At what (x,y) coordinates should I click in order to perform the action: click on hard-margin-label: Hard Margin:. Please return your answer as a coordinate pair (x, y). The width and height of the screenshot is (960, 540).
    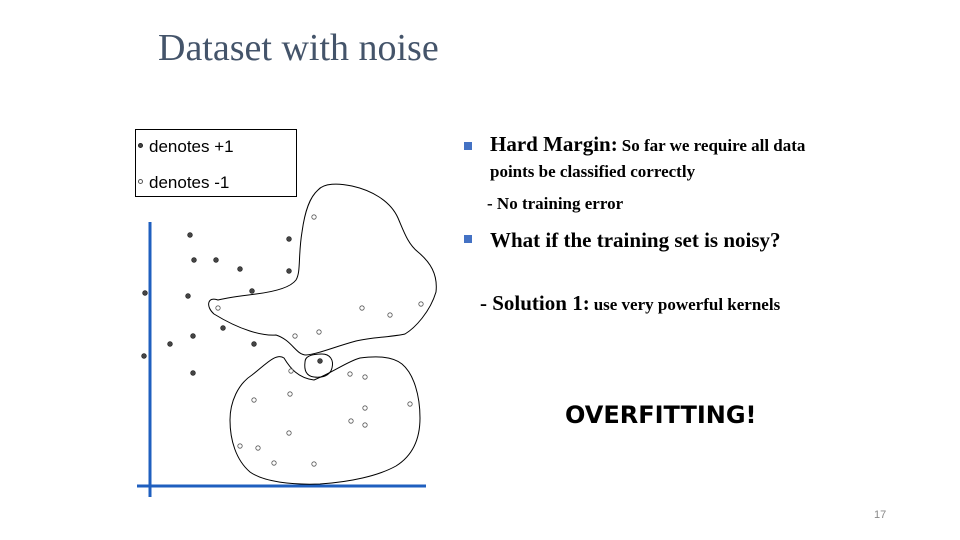
    Looking at the image, I should click on (554, 144).